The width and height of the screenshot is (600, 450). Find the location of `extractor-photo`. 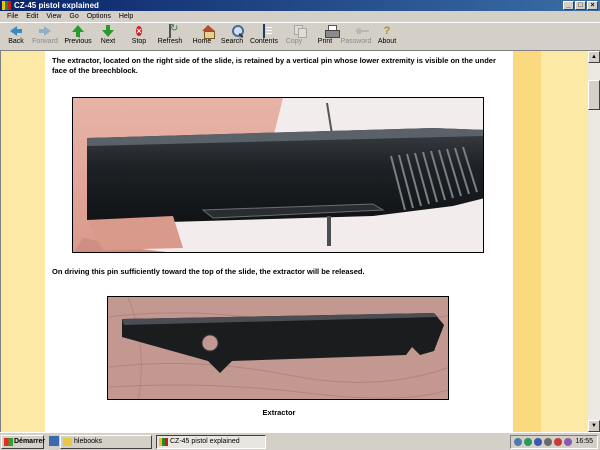

extractor-photo is located at coordinates (278, 348).